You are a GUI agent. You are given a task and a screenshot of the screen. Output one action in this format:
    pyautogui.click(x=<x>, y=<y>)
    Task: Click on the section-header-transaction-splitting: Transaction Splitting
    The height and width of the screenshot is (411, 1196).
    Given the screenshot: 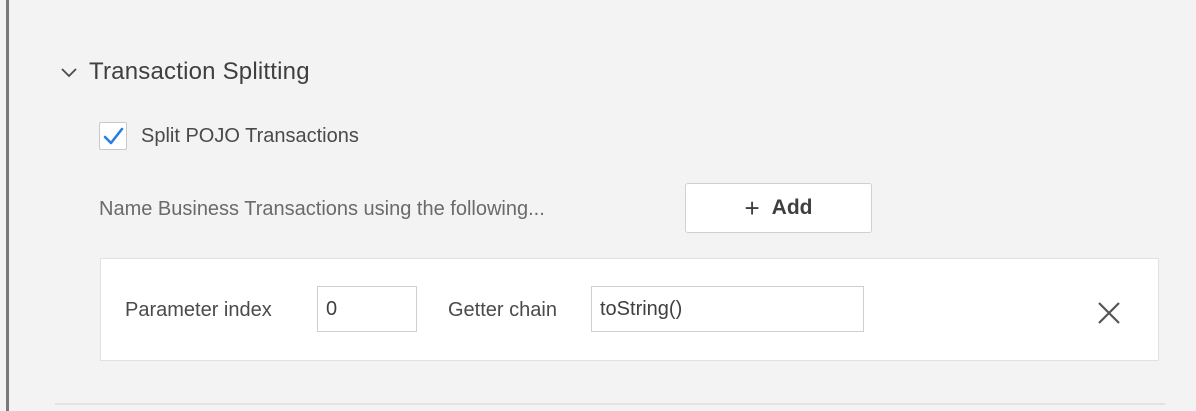 What is the action you would take?
    pyautogui.click(x=184, y=72)
    